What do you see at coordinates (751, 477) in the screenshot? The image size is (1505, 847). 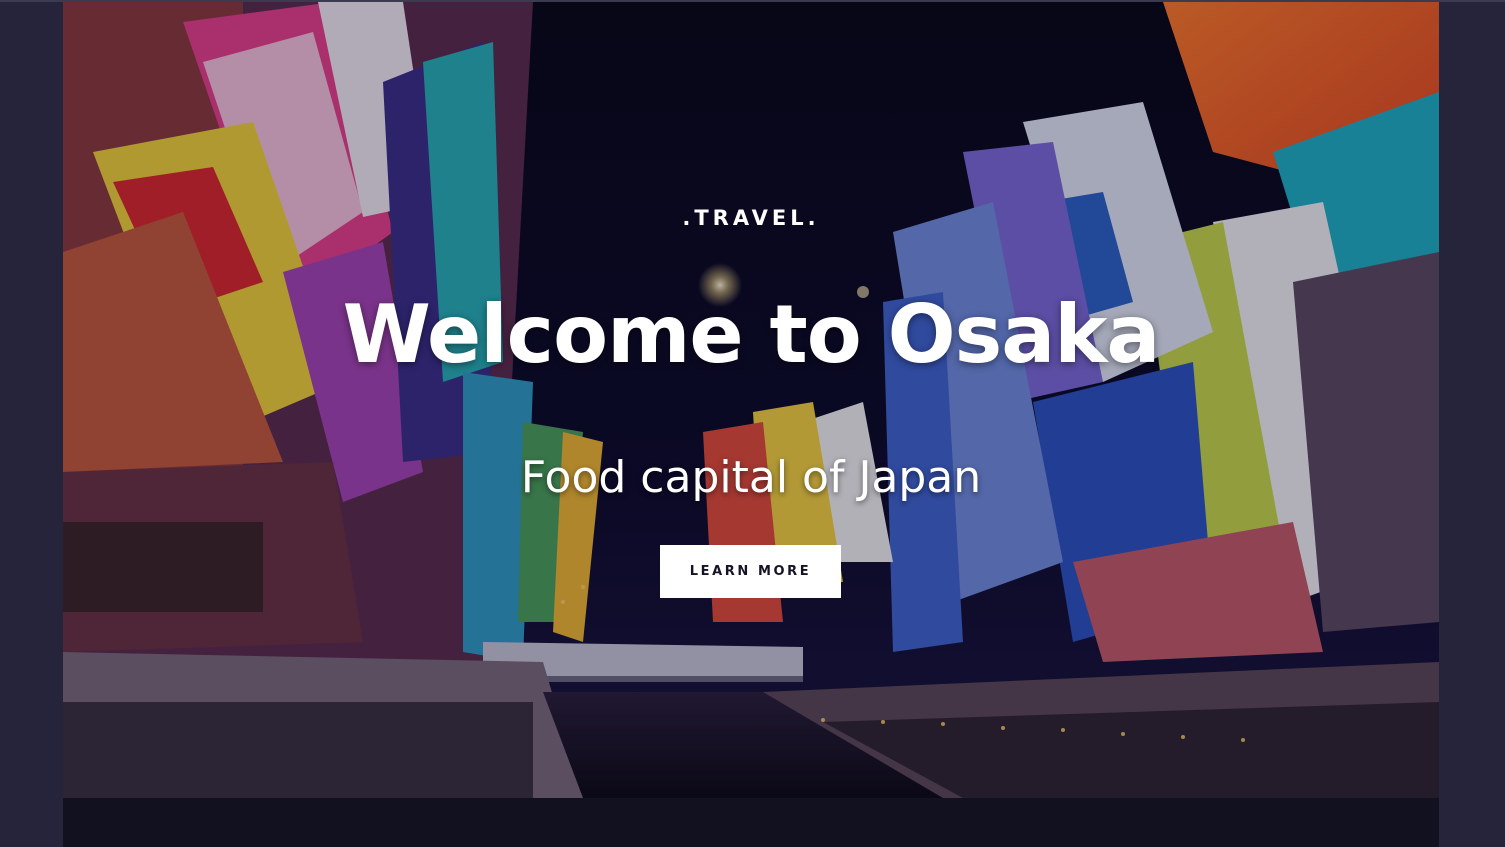 I see `hero-subtitle: Food capital of Japan` at bounding box center [751, 477].